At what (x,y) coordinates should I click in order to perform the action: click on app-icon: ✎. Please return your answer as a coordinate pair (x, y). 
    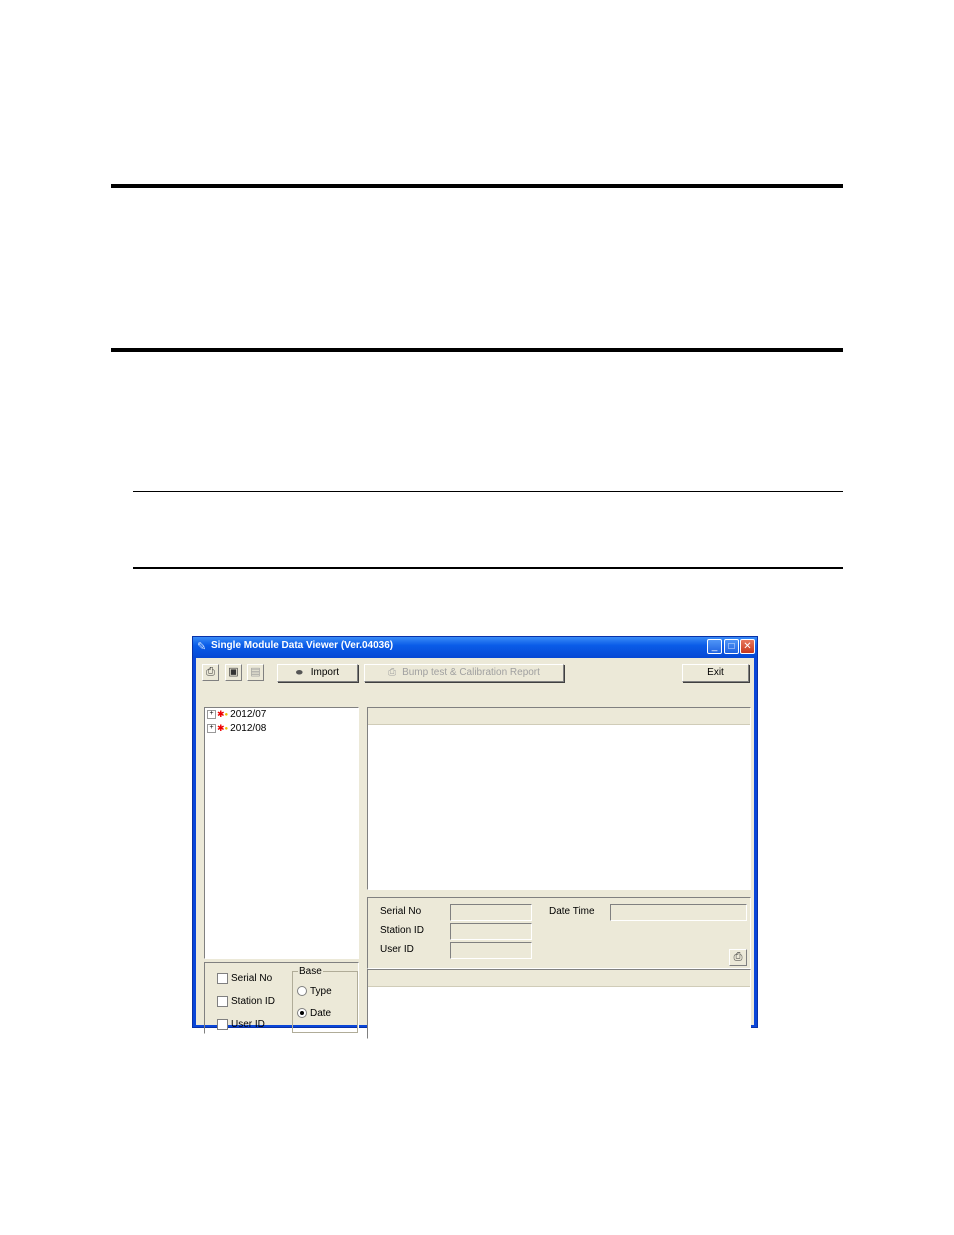
    Looking at the image, I should click on (202, 647).